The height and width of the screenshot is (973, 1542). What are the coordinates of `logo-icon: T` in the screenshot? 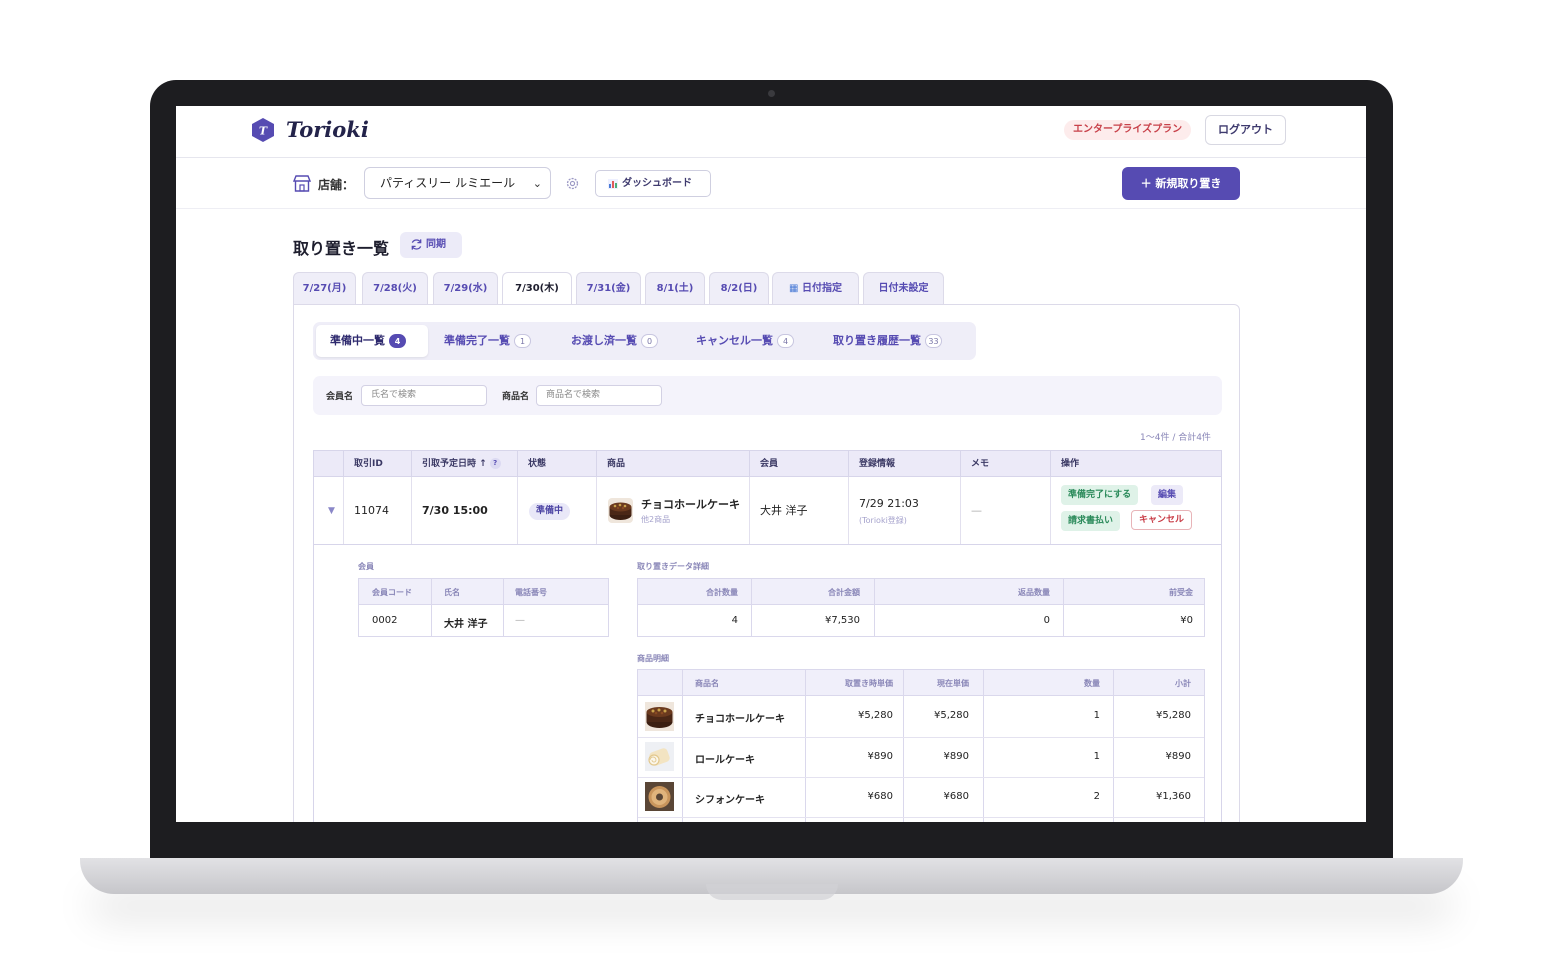 It's located at (263, 130).